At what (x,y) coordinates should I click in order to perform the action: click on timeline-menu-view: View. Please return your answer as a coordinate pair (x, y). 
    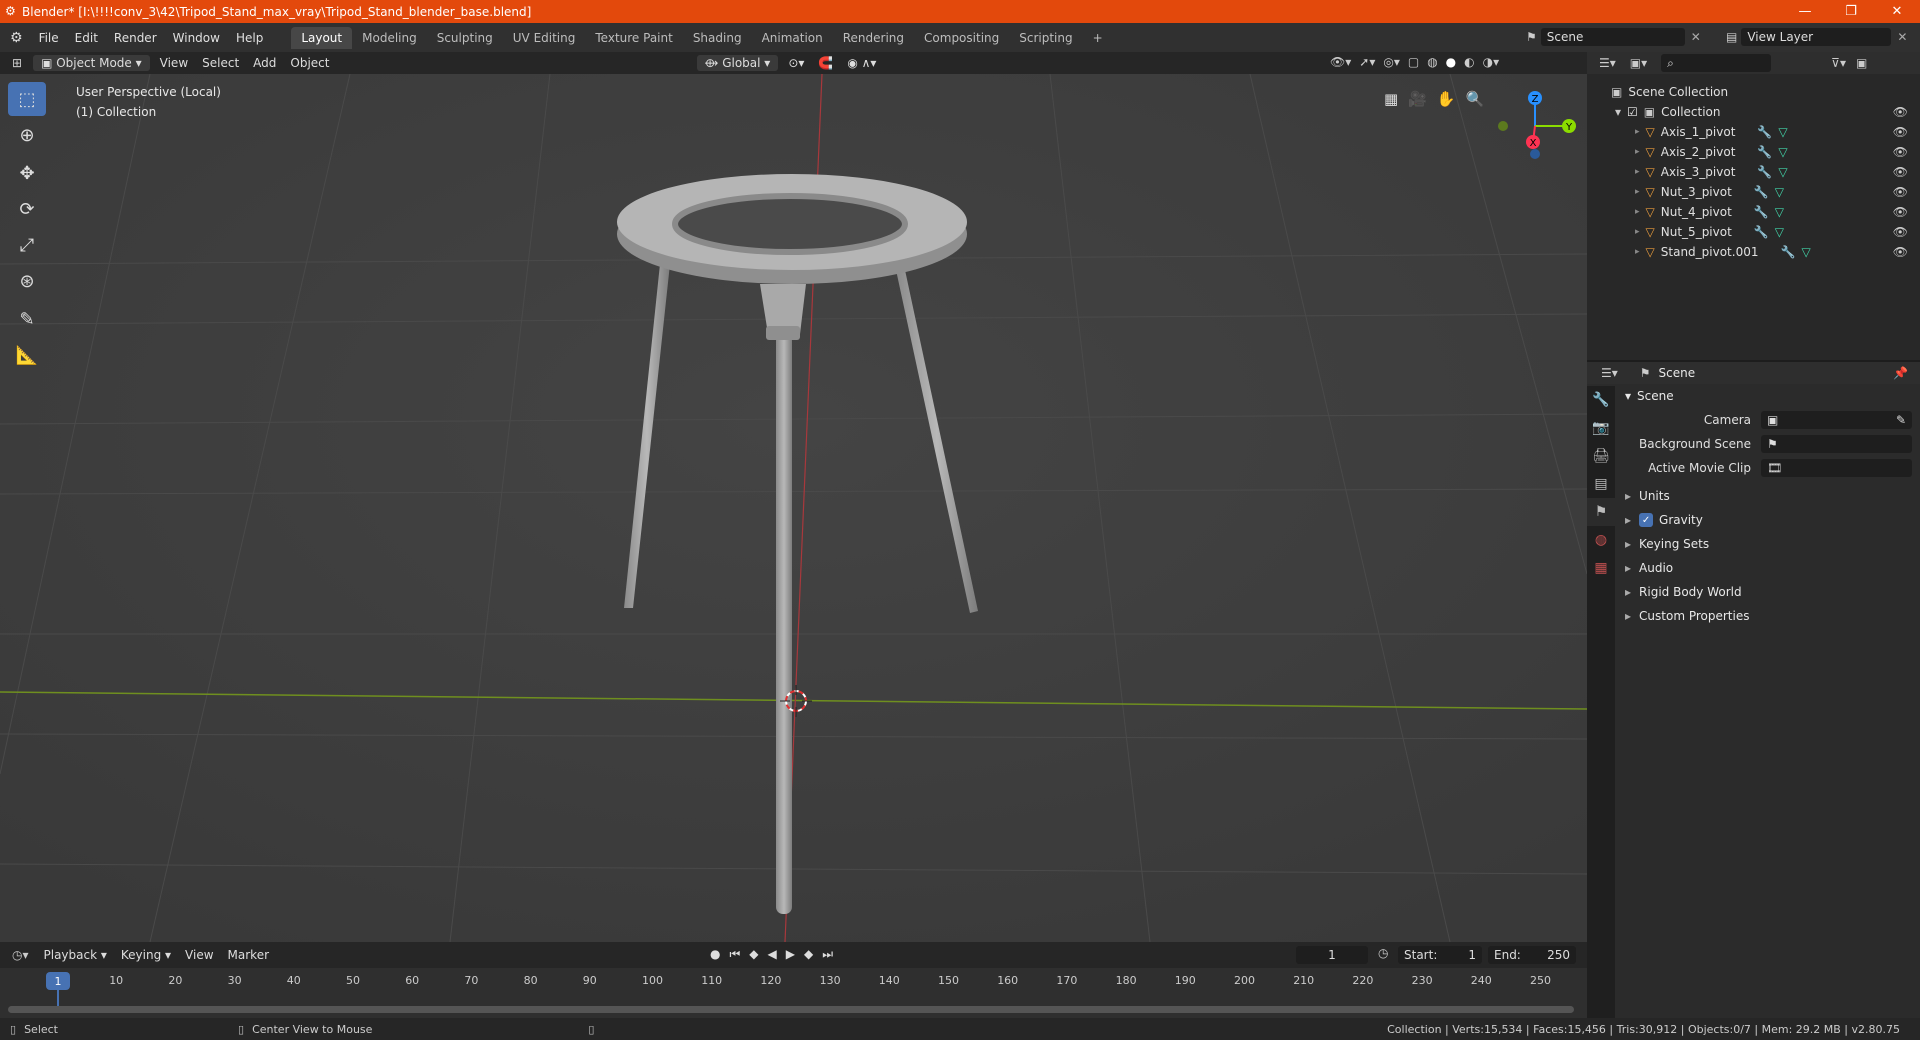
    Looking at the image, I should click on (199, 955).